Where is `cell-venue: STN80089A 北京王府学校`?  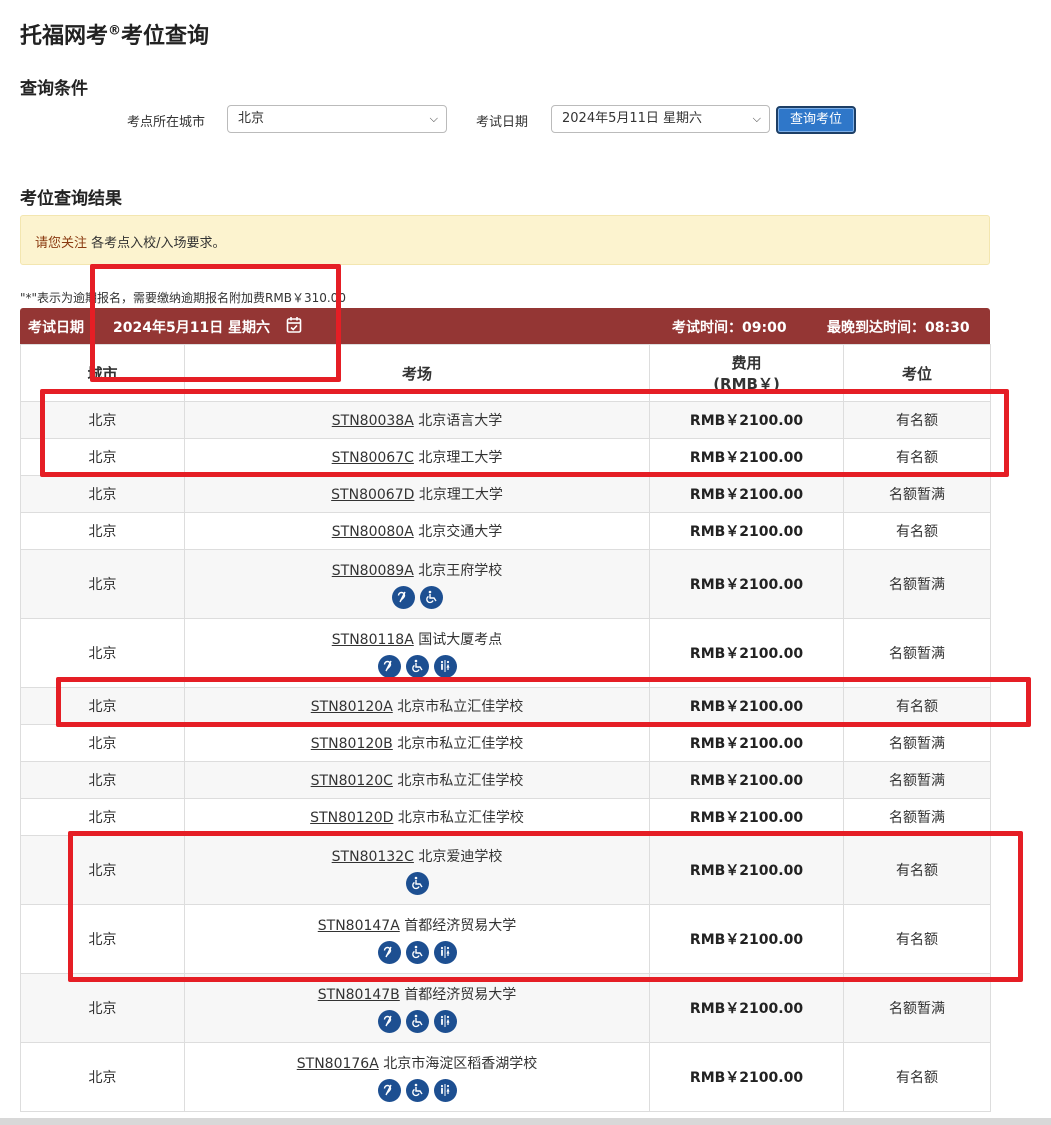 cell-venue: STN80089A 北京王府学校 is located at coordinates (417, 584).